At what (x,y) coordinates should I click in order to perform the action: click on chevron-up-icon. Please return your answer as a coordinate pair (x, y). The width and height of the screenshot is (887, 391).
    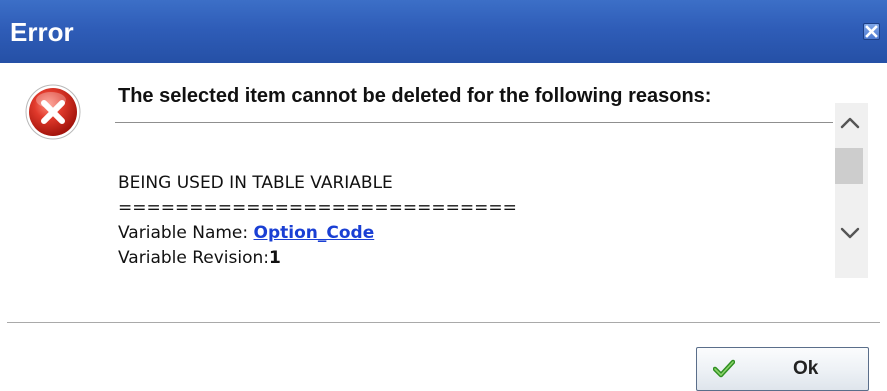
    Looking at the image, I should click on (851, 131).